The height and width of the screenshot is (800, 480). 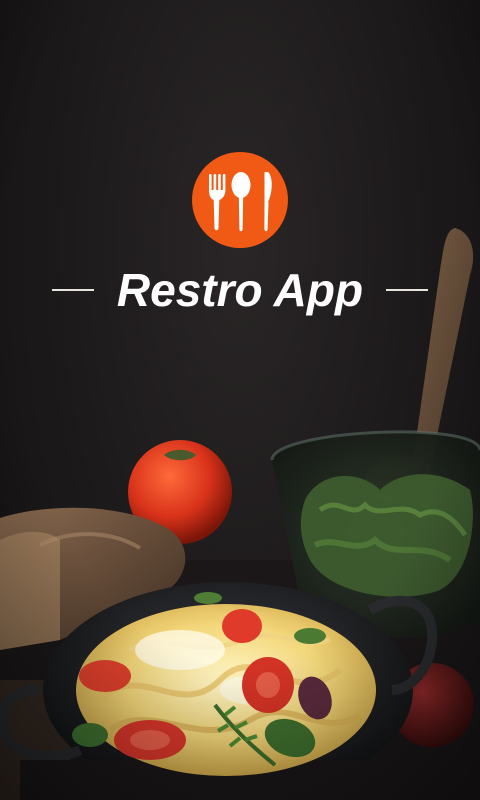 What do you see at coordinates (407, 290) in the screenshot?
I see `title-divider-right` at bounding box center [407, 290].